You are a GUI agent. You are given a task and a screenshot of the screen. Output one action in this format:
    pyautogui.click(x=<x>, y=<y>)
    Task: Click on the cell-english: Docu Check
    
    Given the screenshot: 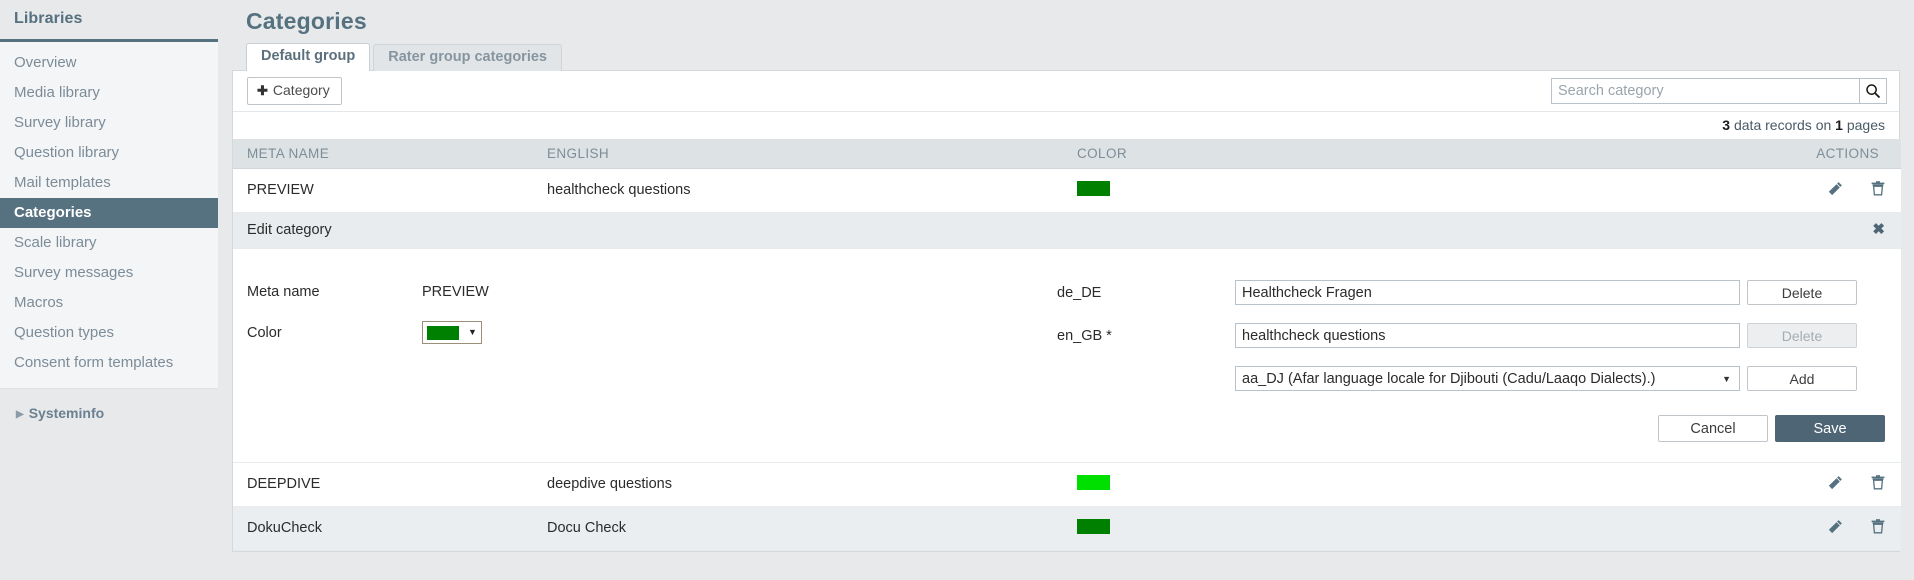 What is the action you would take?
    pyautogui.click(x=798, y=528)
    